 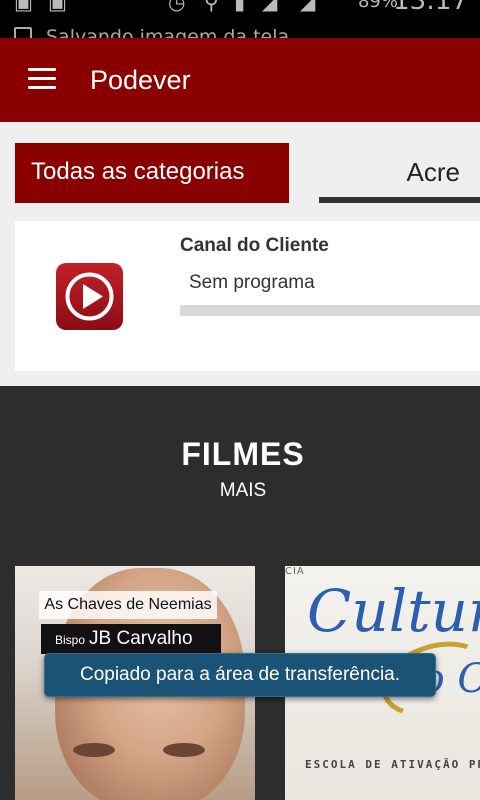 I want to click on image-icon: ▣, so click(x=23, y=7).